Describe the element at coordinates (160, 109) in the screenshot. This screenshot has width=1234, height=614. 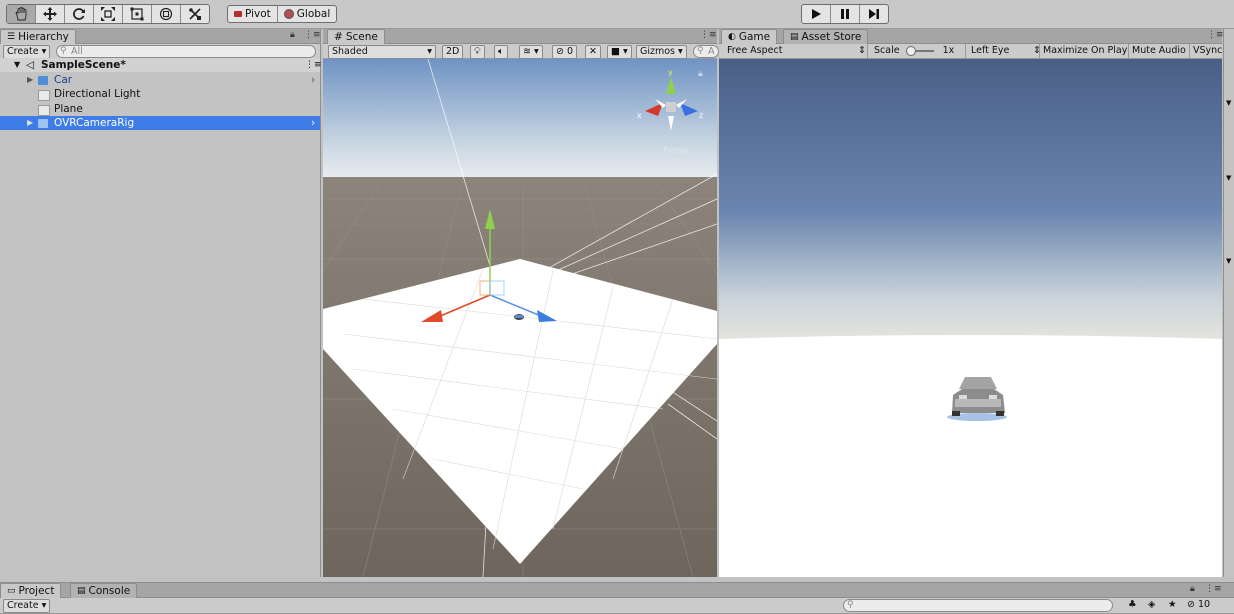
I see `hierarchy-item-plane: Plane` at that location.